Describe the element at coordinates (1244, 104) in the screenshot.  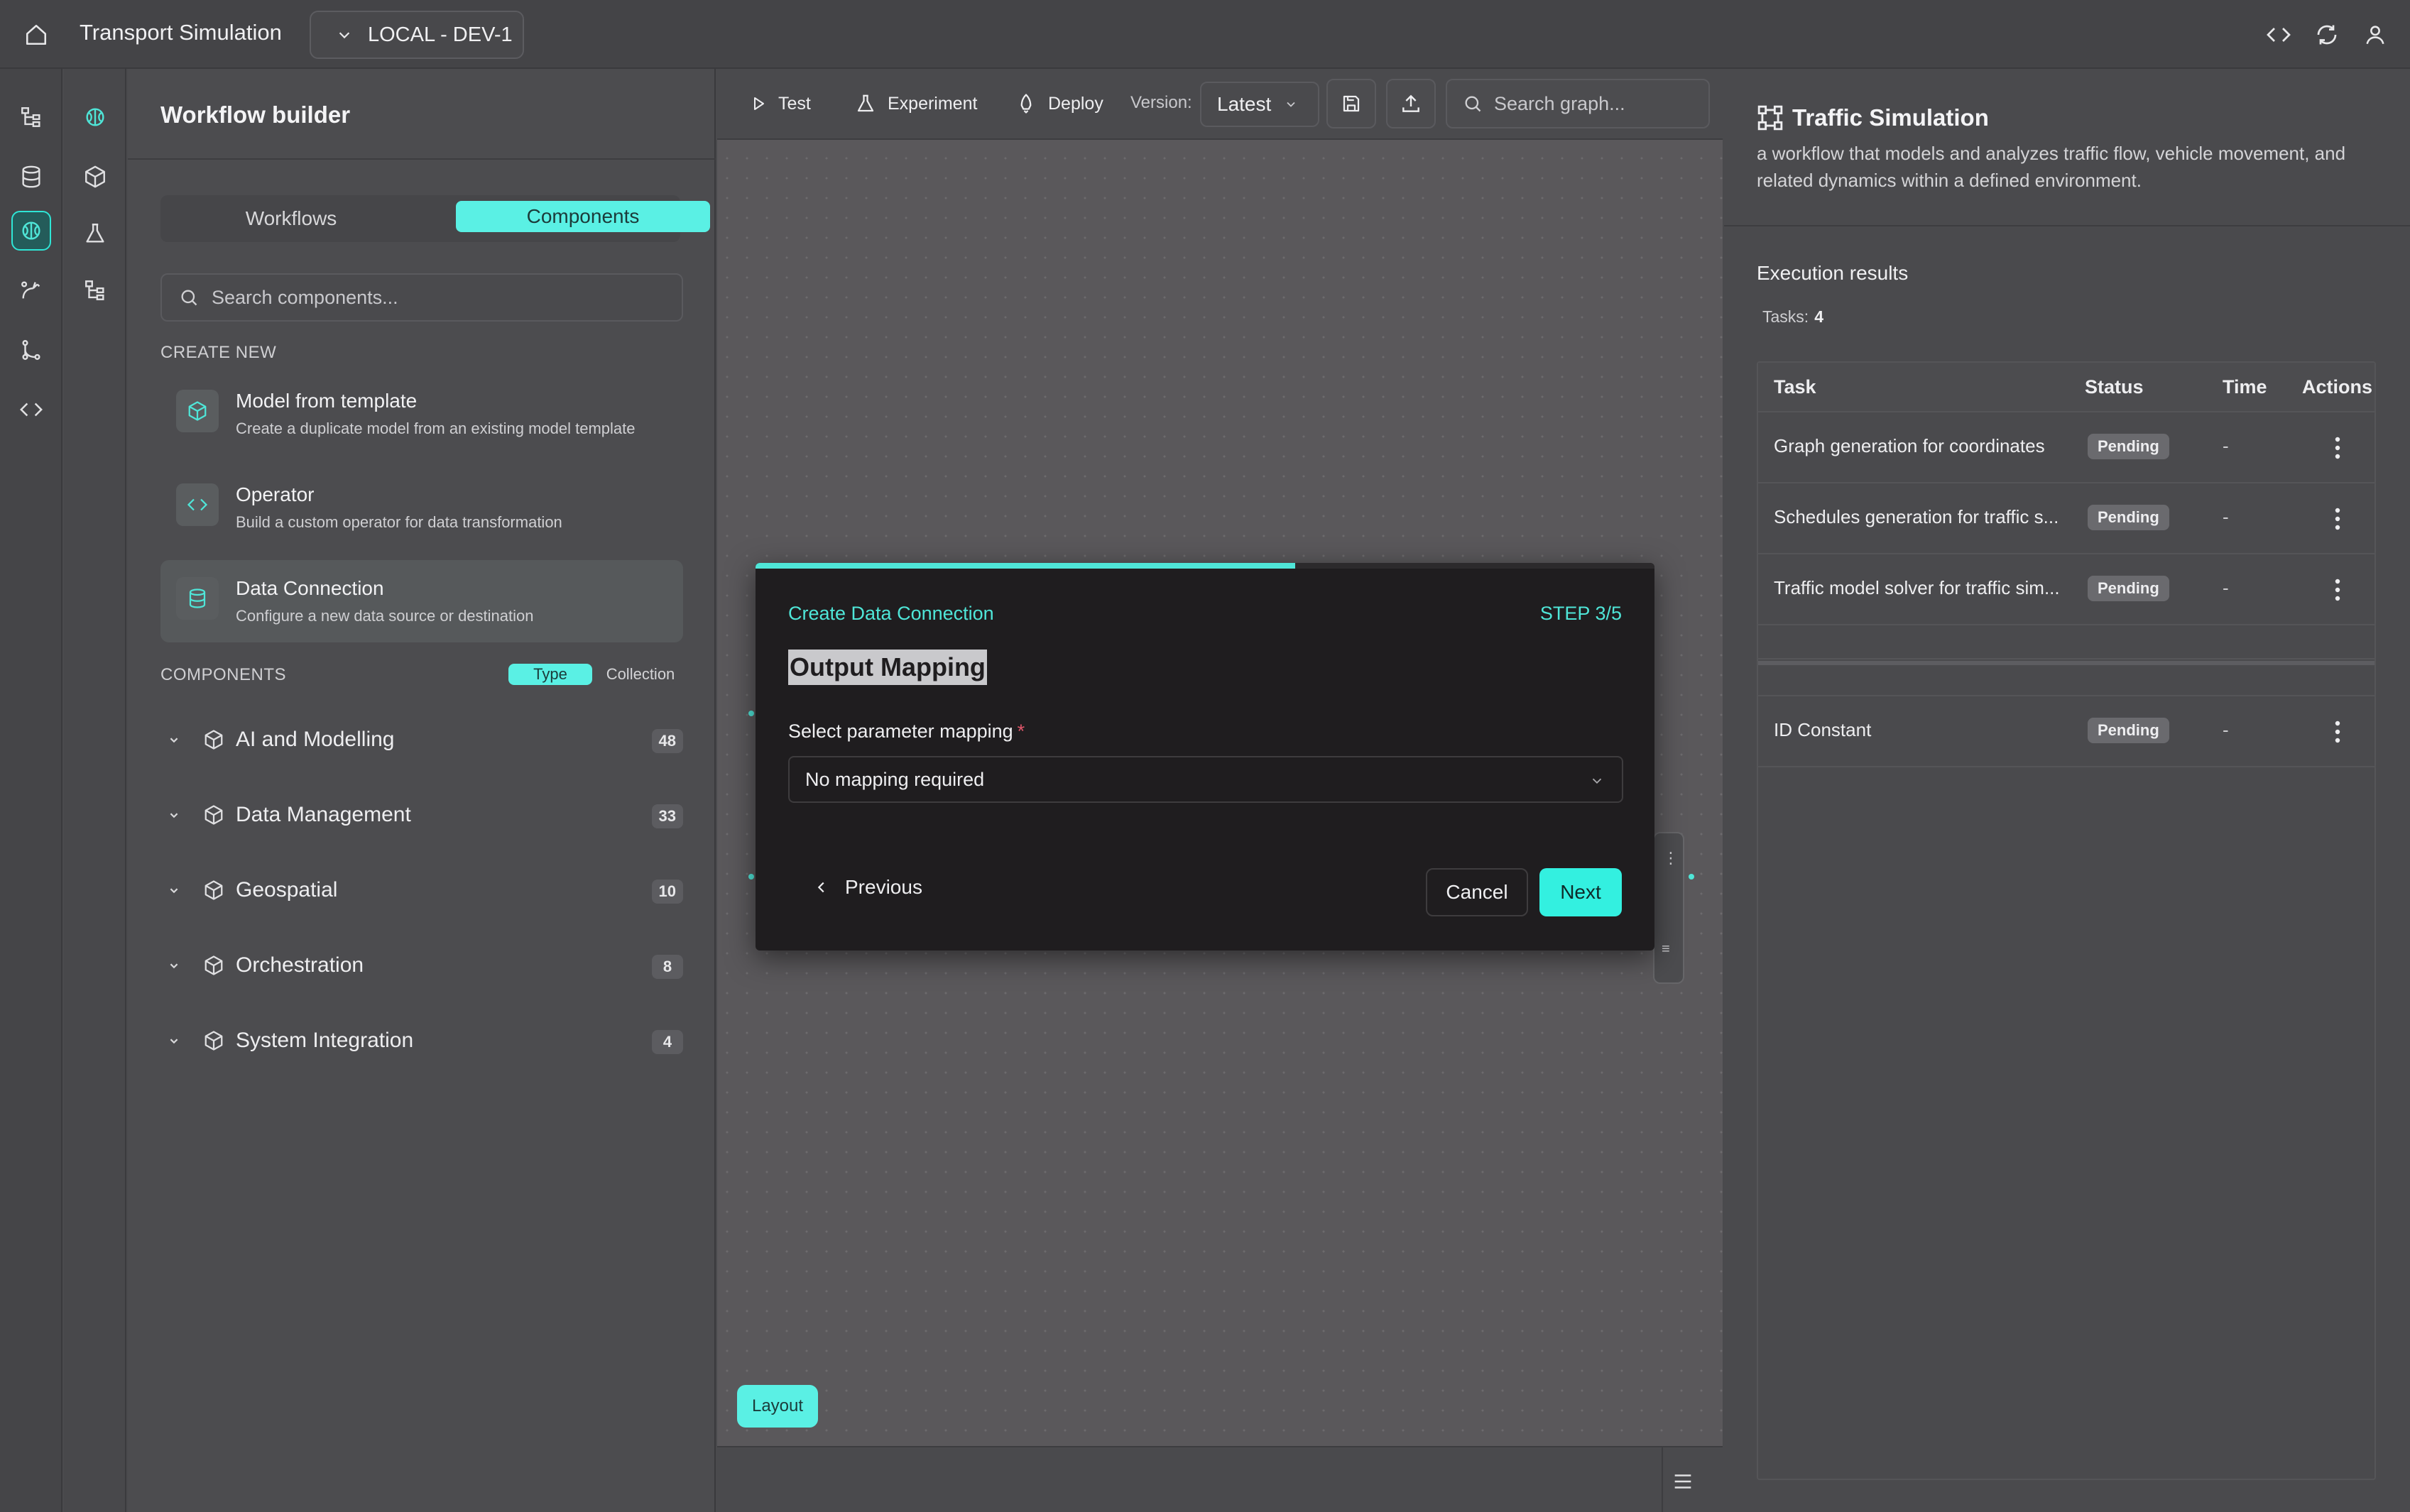
I see `version-value: Latest` at that location.